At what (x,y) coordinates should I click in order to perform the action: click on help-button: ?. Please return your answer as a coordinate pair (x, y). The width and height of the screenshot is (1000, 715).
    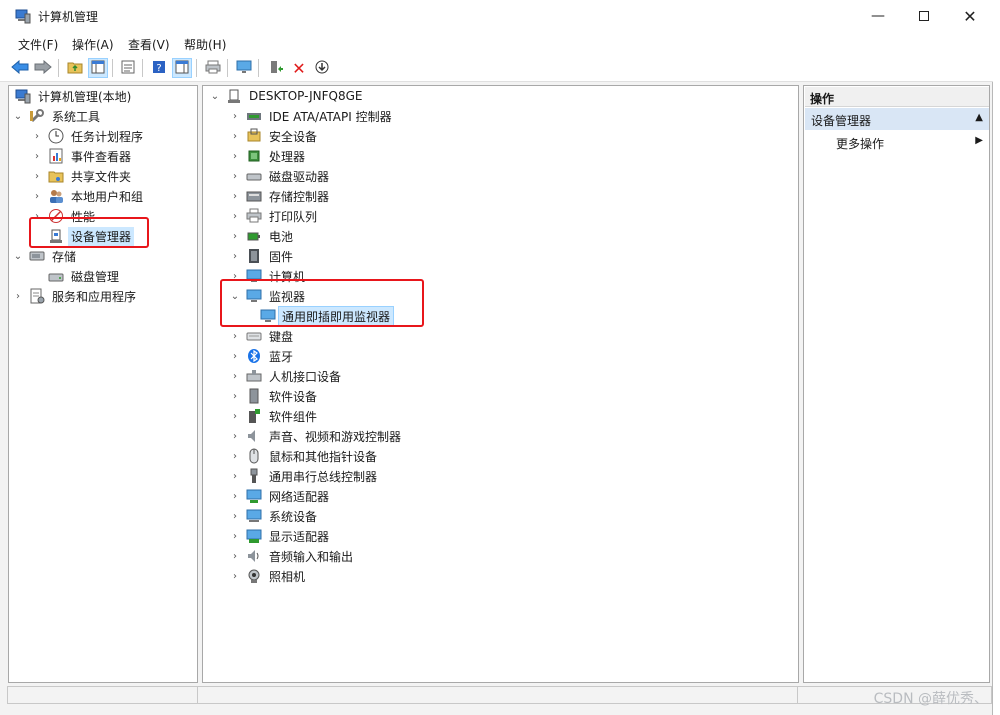
    Looking at the image, I should click on (159, 68).